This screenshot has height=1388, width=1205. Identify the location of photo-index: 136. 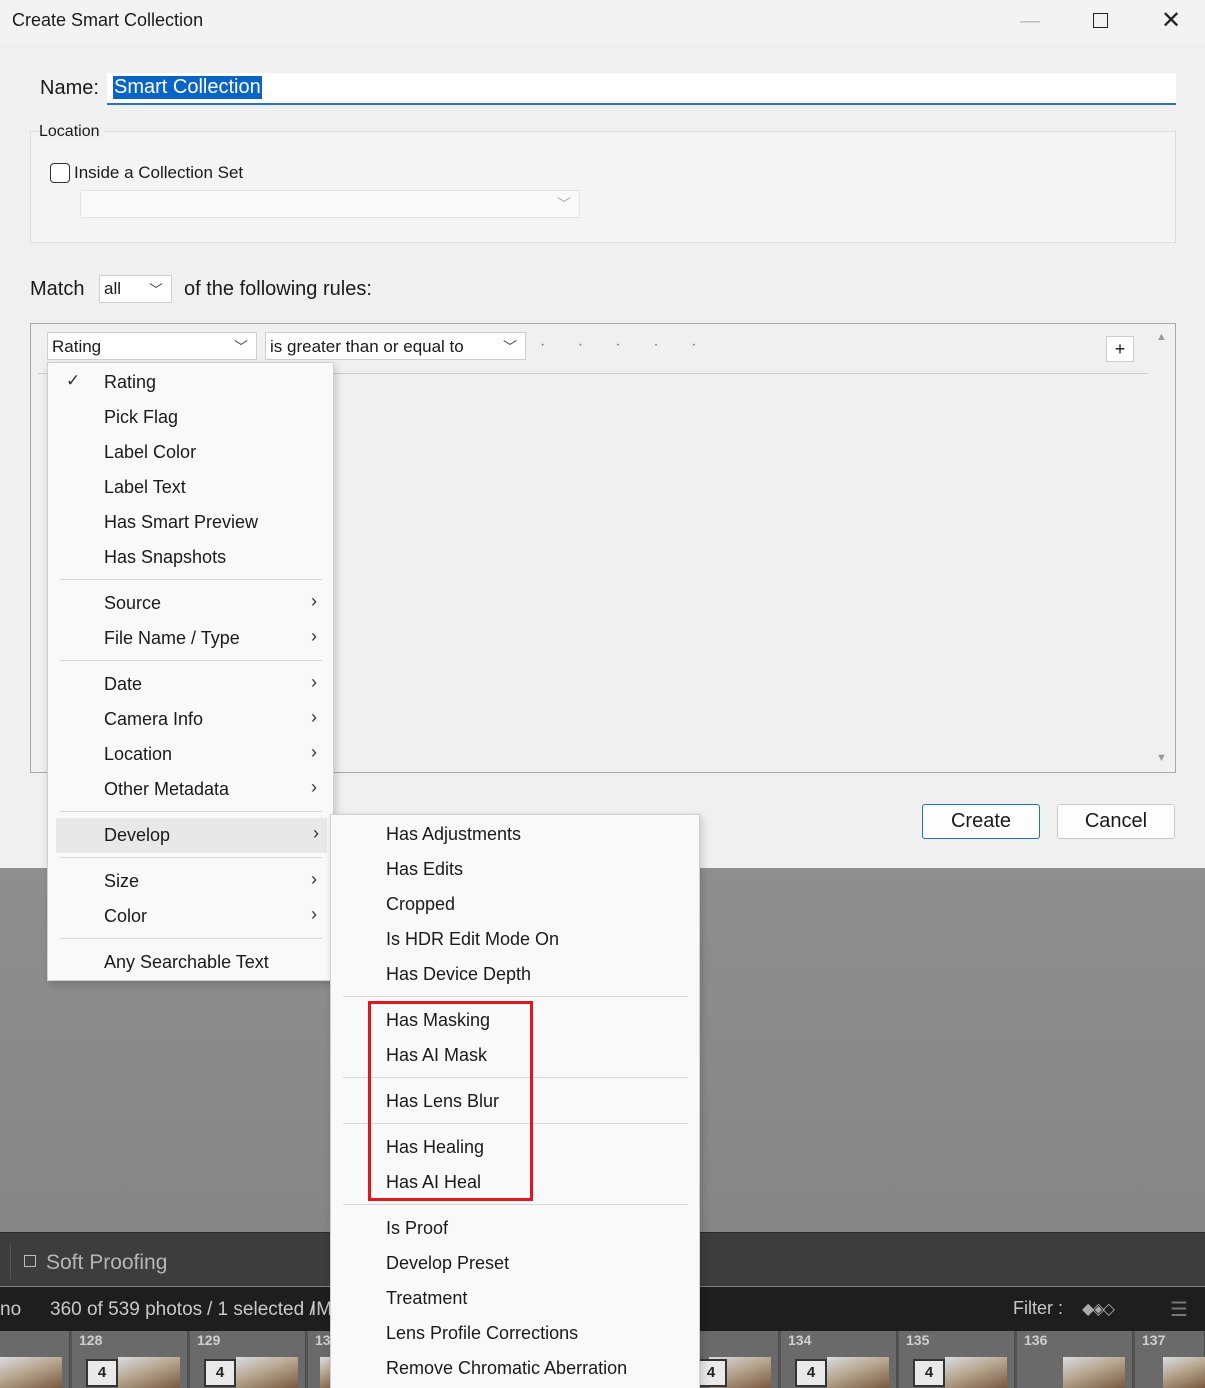
(1036, 1340).